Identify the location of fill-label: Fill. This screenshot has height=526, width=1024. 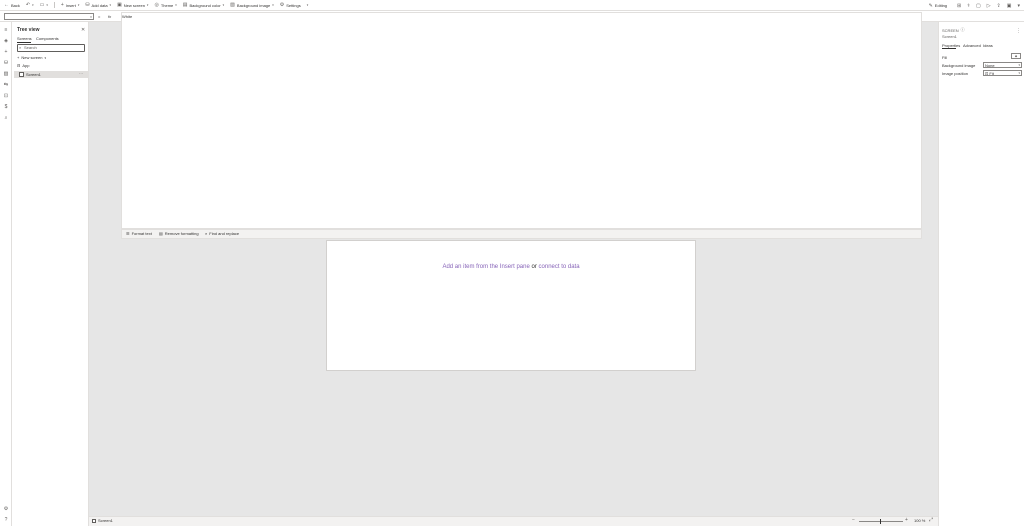
(945, 57).